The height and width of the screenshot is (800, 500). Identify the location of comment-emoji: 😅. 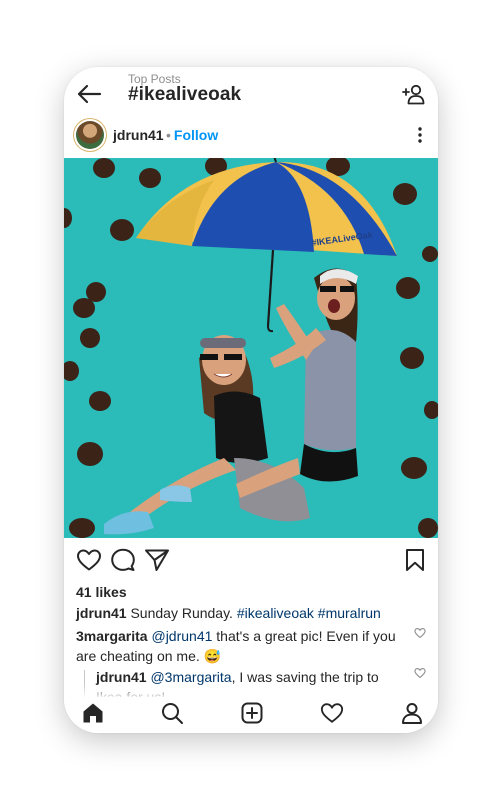
(212, 656).